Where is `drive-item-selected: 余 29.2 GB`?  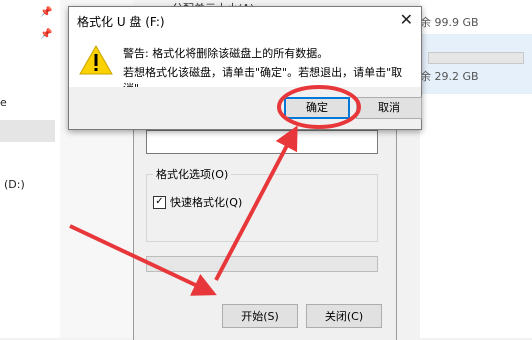
drive-item-selected: 余 29.2 GB is located at coordinates (476, 64).